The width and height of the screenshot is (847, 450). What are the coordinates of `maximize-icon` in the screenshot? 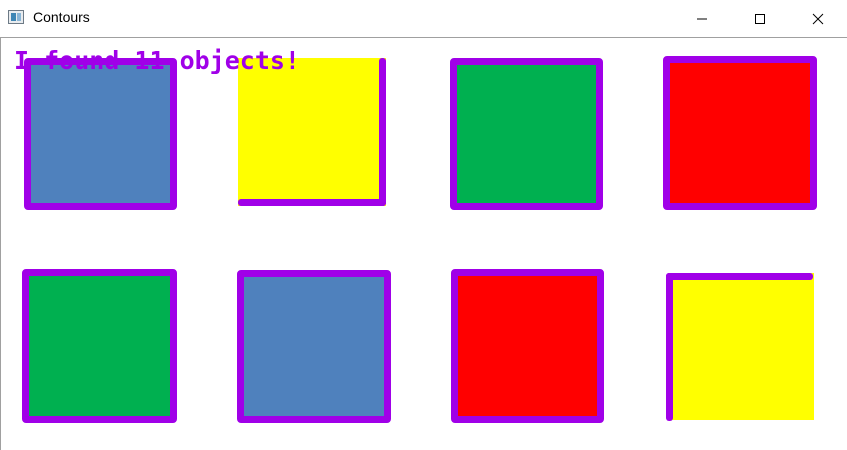 It's located at (760, 18).